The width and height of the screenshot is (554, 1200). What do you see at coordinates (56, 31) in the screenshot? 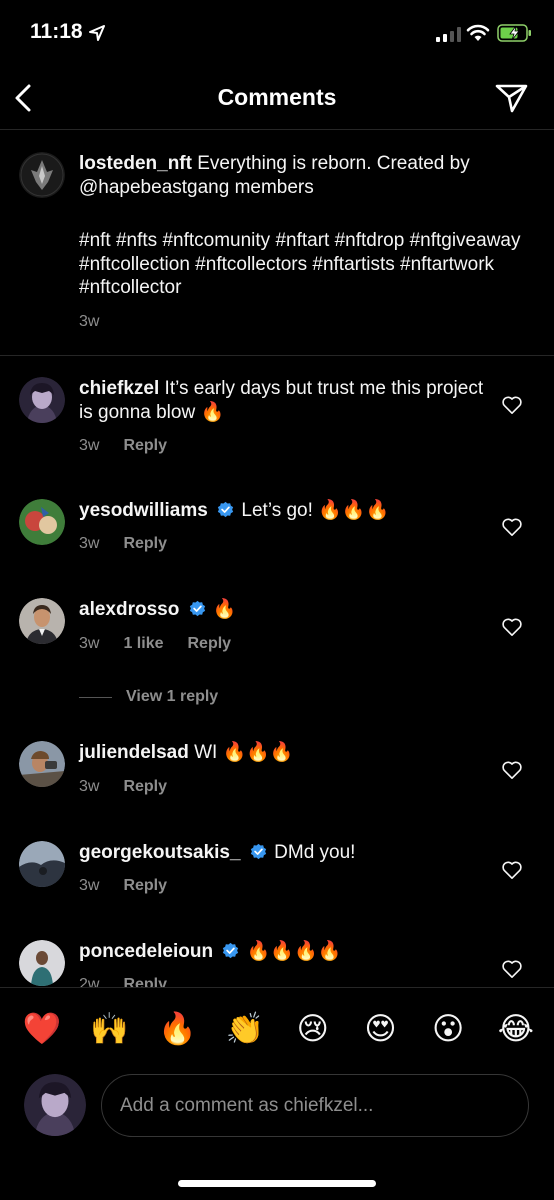
I see `status-time: 11:18` at bounding box center [56, 31].